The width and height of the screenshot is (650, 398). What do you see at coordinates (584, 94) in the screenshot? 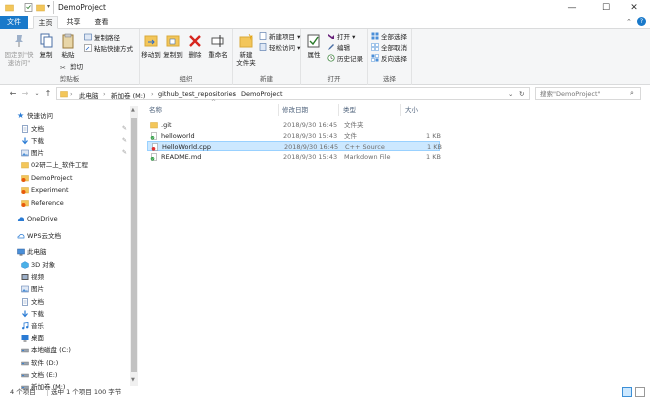
I see `search-input` at bounding box center [584, 94].